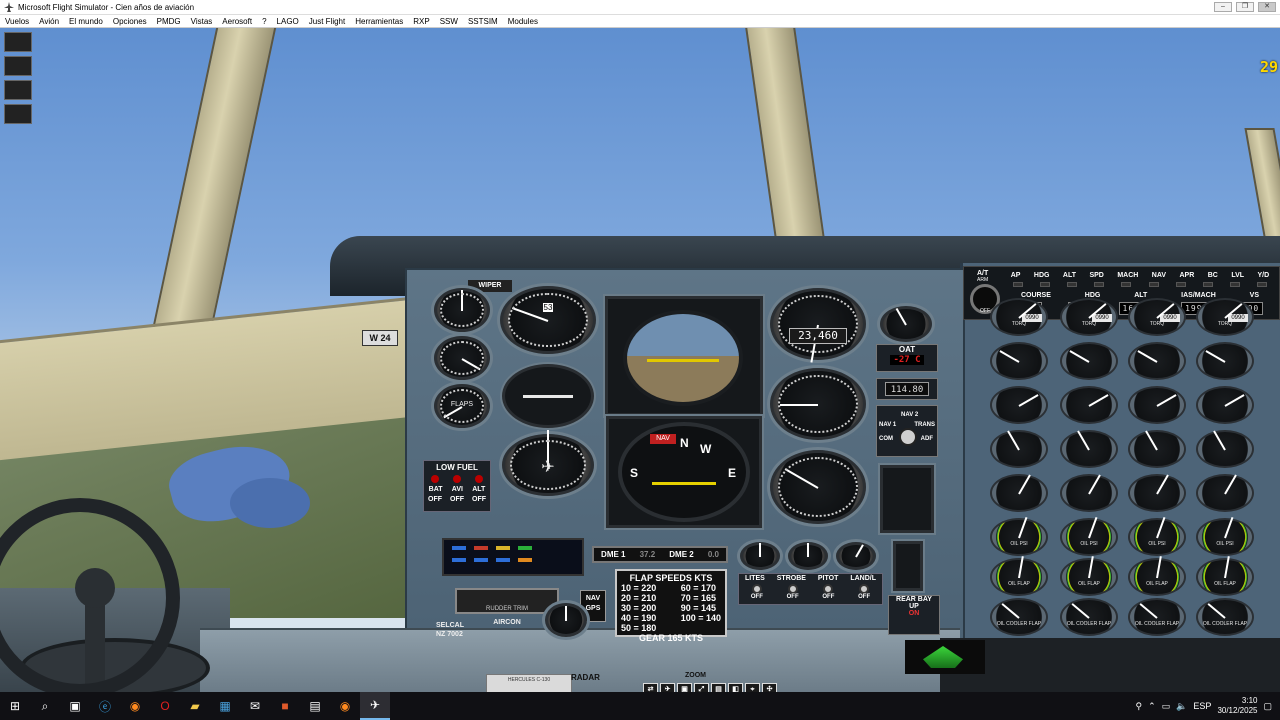 Image resolution: width=1280 pixels, height=720 pixels. What do you see at coordinates (375, 706) in the screenshot?
I see `flight-sim-taskbar-icon: ✈` at bounding box center [375, 706].